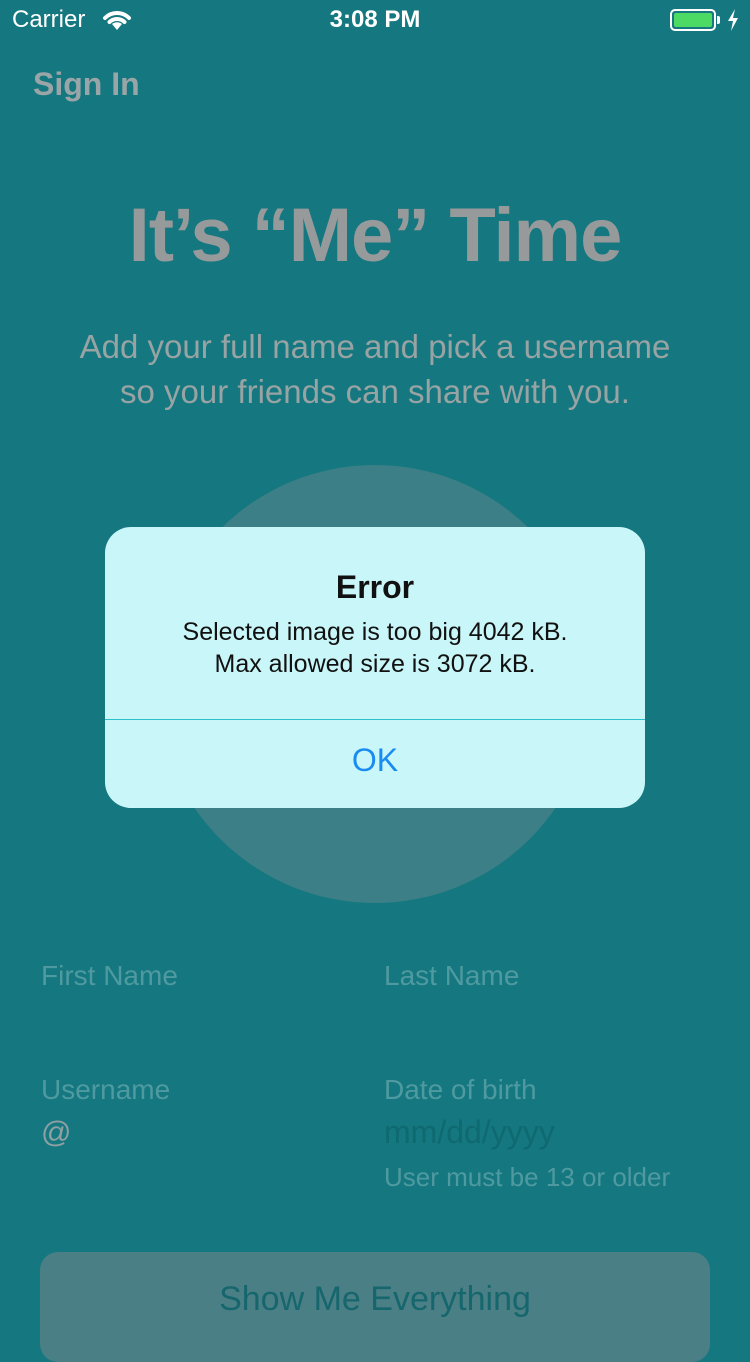  I want to click on last-name-field: Last Name, so click(451, 976).